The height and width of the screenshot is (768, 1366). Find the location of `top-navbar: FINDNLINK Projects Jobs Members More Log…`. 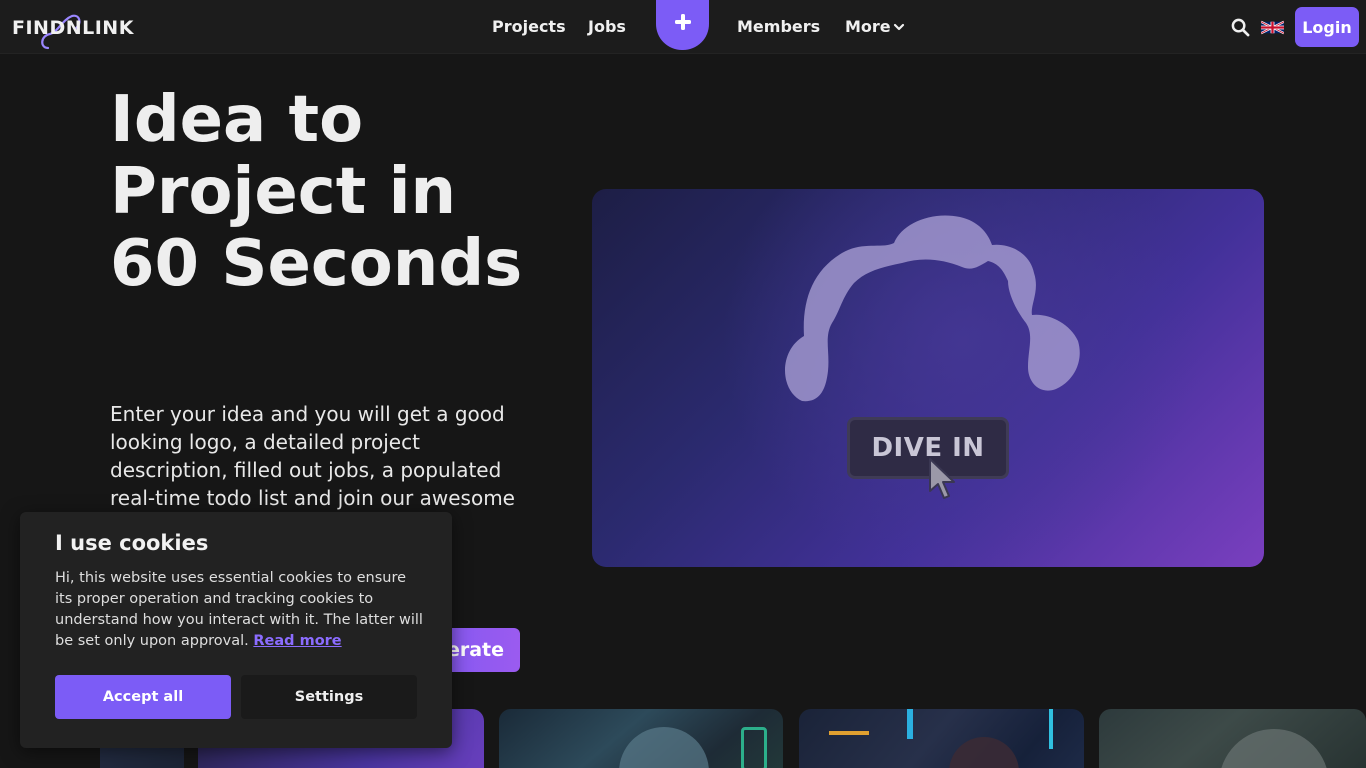

top-navbar: FINDNLINK Projects Jobs Members More Log… is located at coordinates (683, 27).